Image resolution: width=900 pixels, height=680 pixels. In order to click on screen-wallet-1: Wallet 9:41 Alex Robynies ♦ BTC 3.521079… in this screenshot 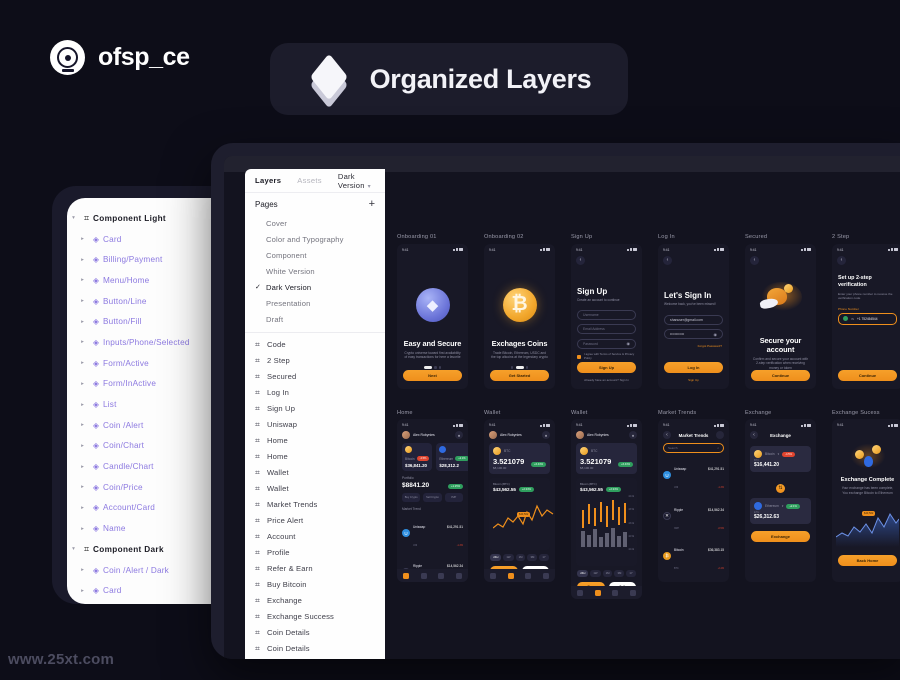, I will do `click(519, 505)`.